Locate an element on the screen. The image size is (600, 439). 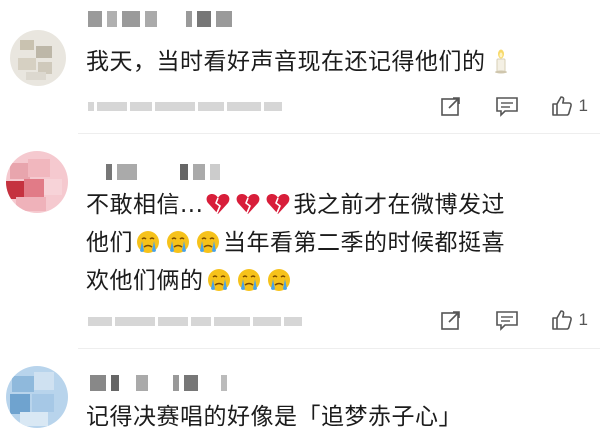
comment-text: 我天，当时看好声音现在还记得他们的 is located at coordinates (301, 62).